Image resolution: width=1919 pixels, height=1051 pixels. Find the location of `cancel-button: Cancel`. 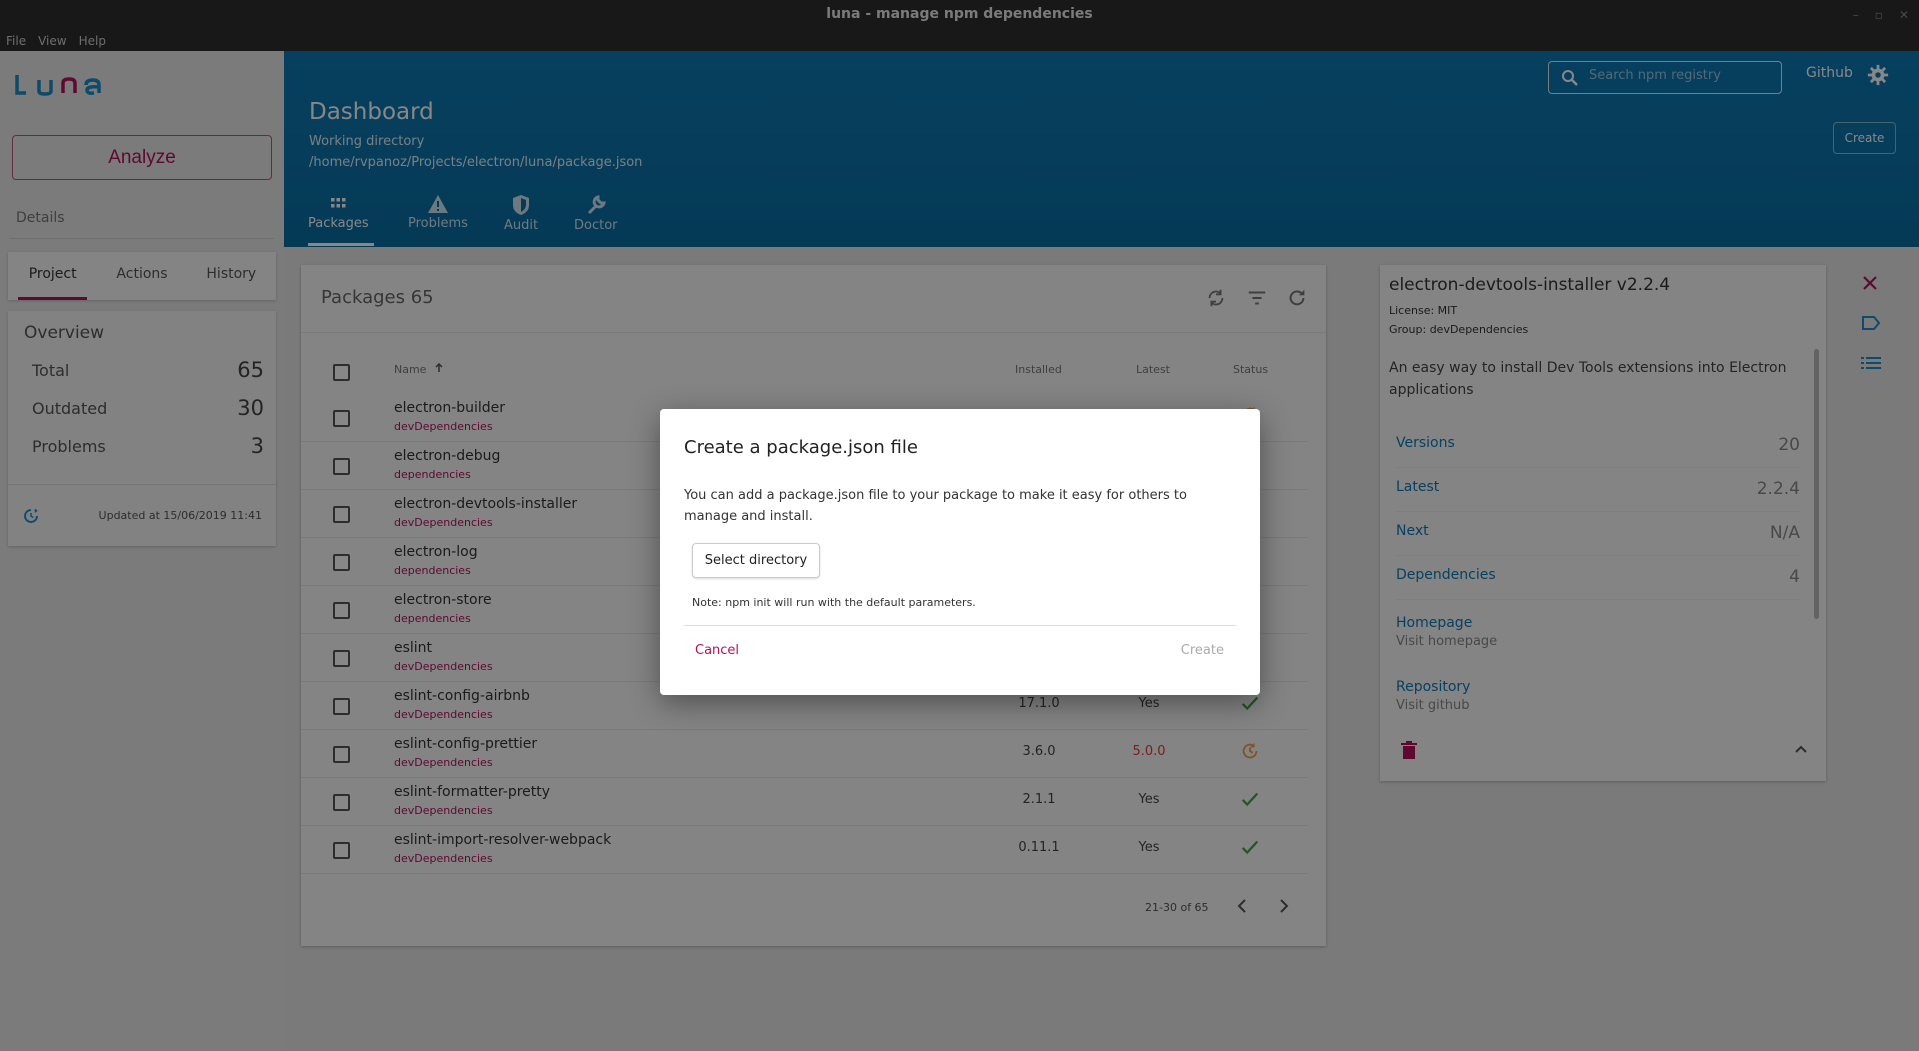

cancel-button: Cancel is located at coordinates (717, 650).